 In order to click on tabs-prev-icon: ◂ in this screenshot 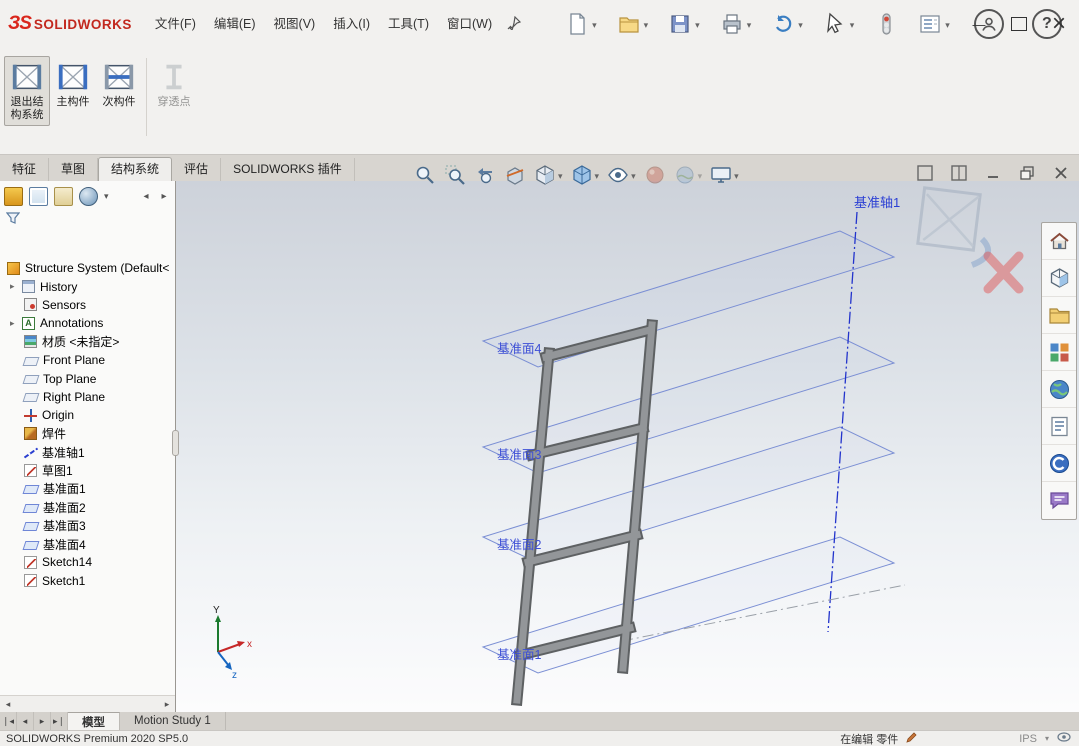, I will do `click(25, 721)`.